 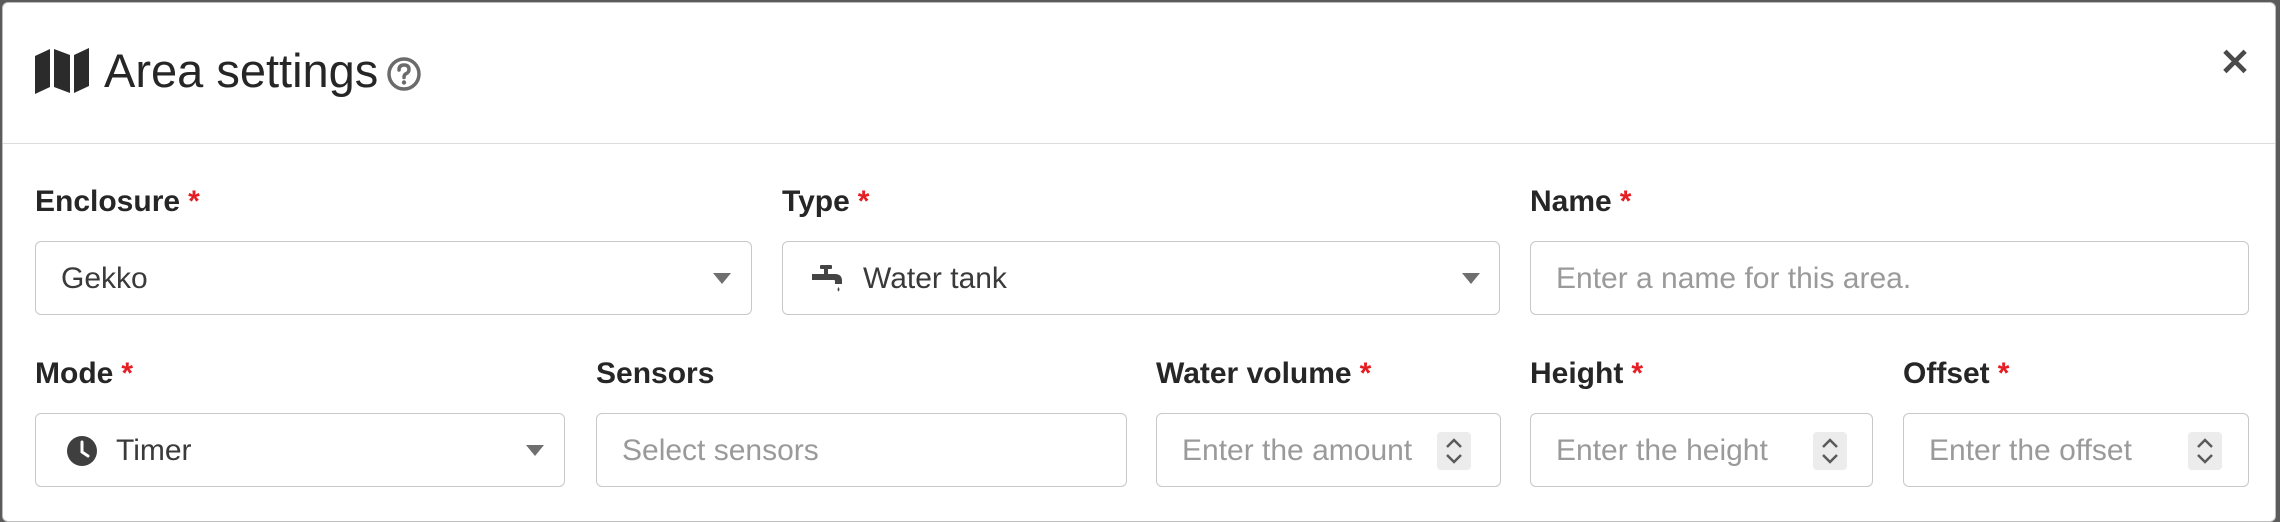 I want to click on enclosure-label-text: Enclosure, so click(x=108, y=201).